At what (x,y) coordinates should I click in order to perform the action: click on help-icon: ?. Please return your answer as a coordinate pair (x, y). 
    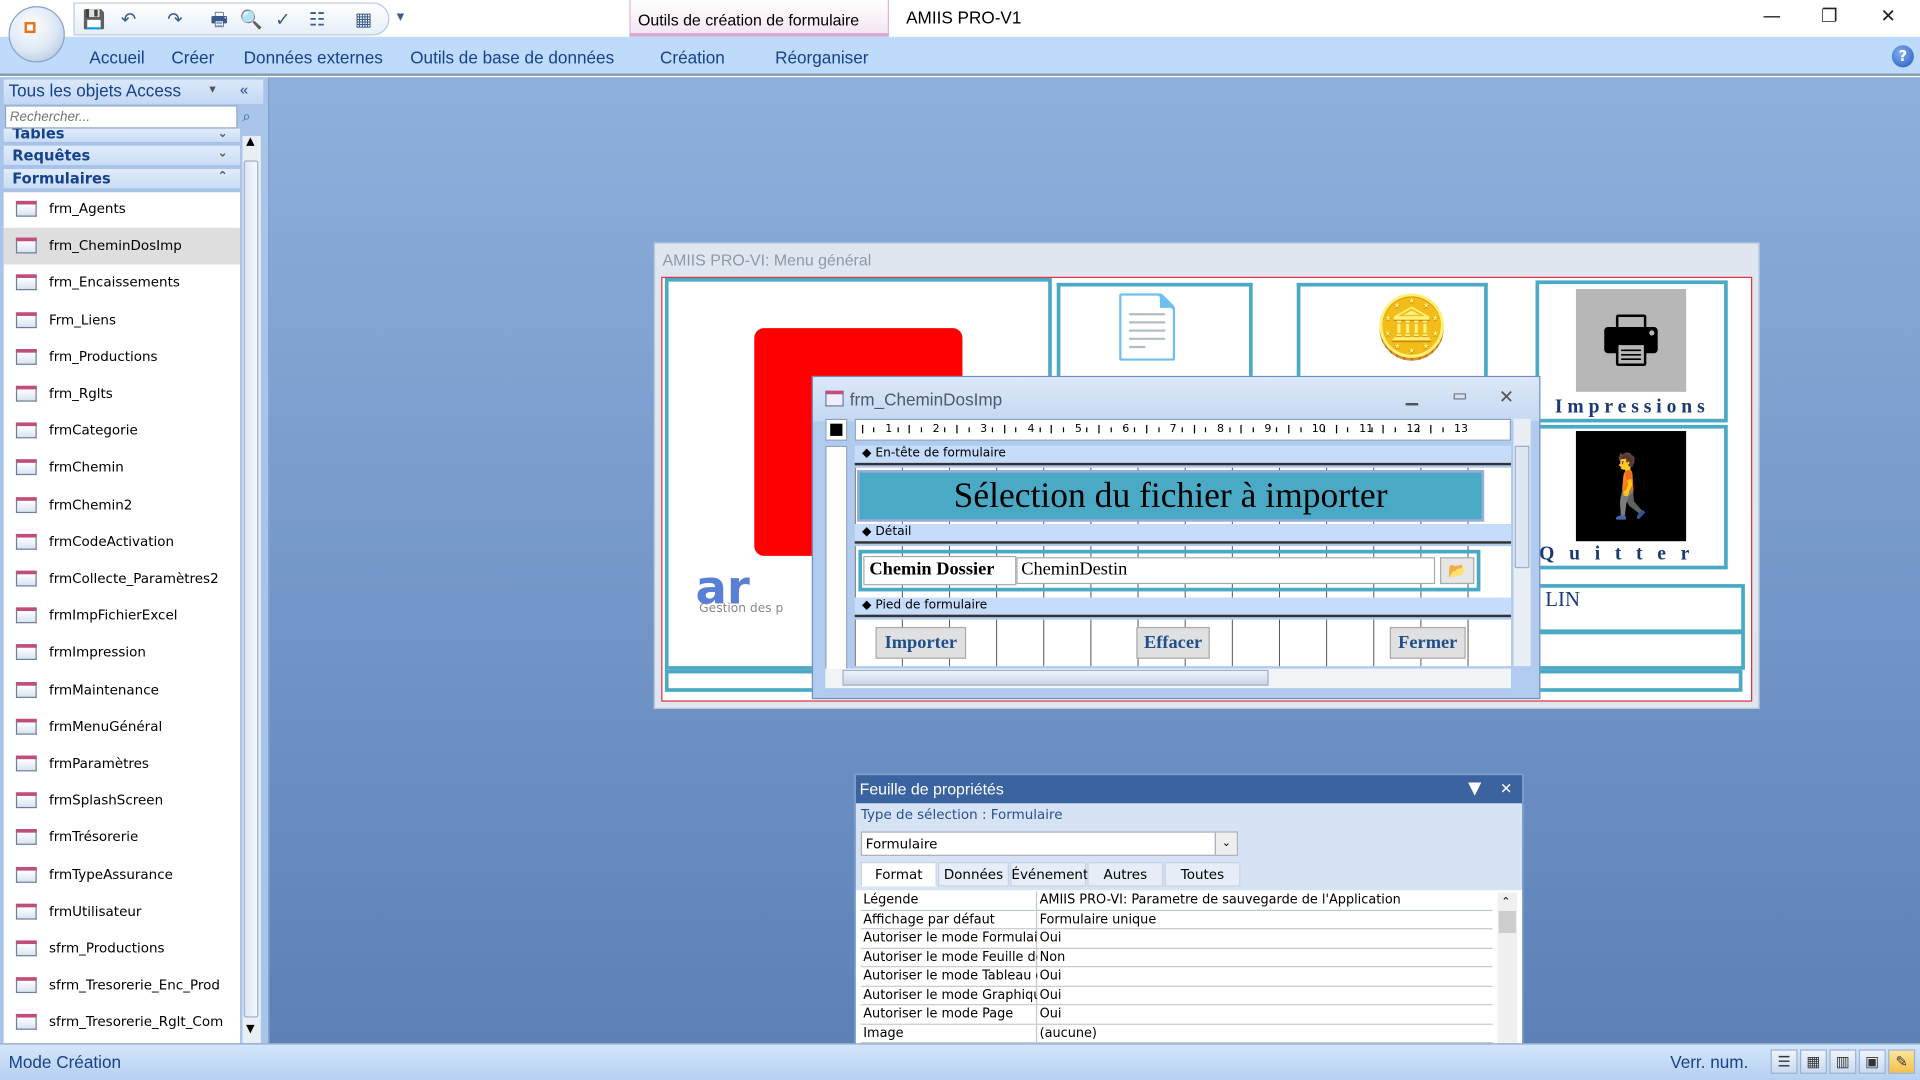
    Looking at the image, I should click on (1902, 56).